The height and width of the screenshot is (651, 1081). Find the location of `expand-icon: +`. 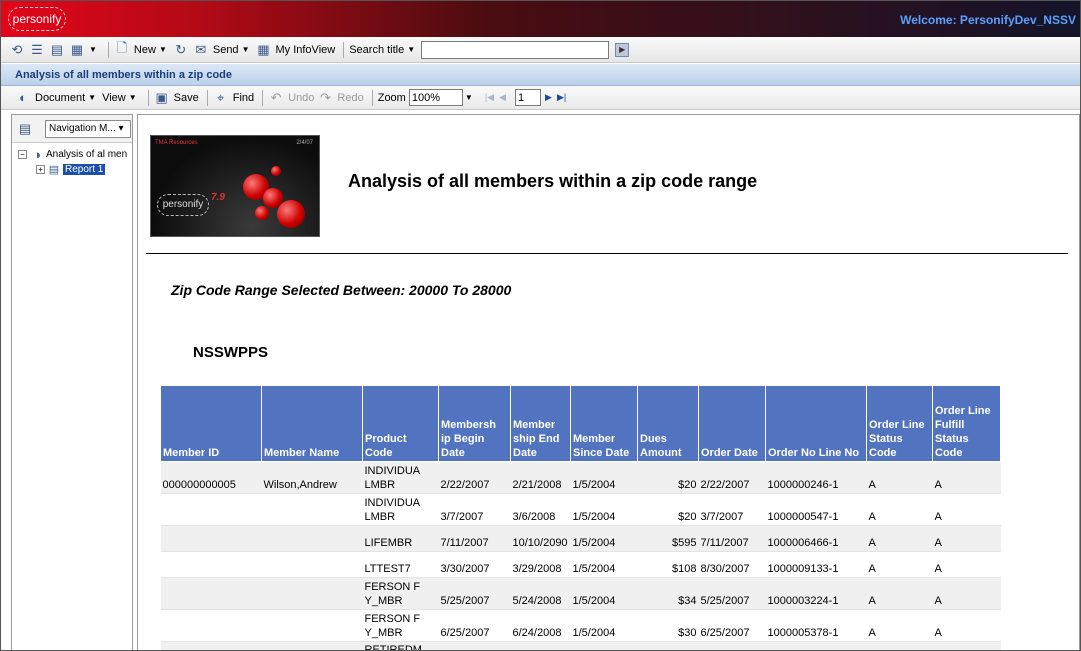

expand-icon: + is located at coordinates (40, 169).